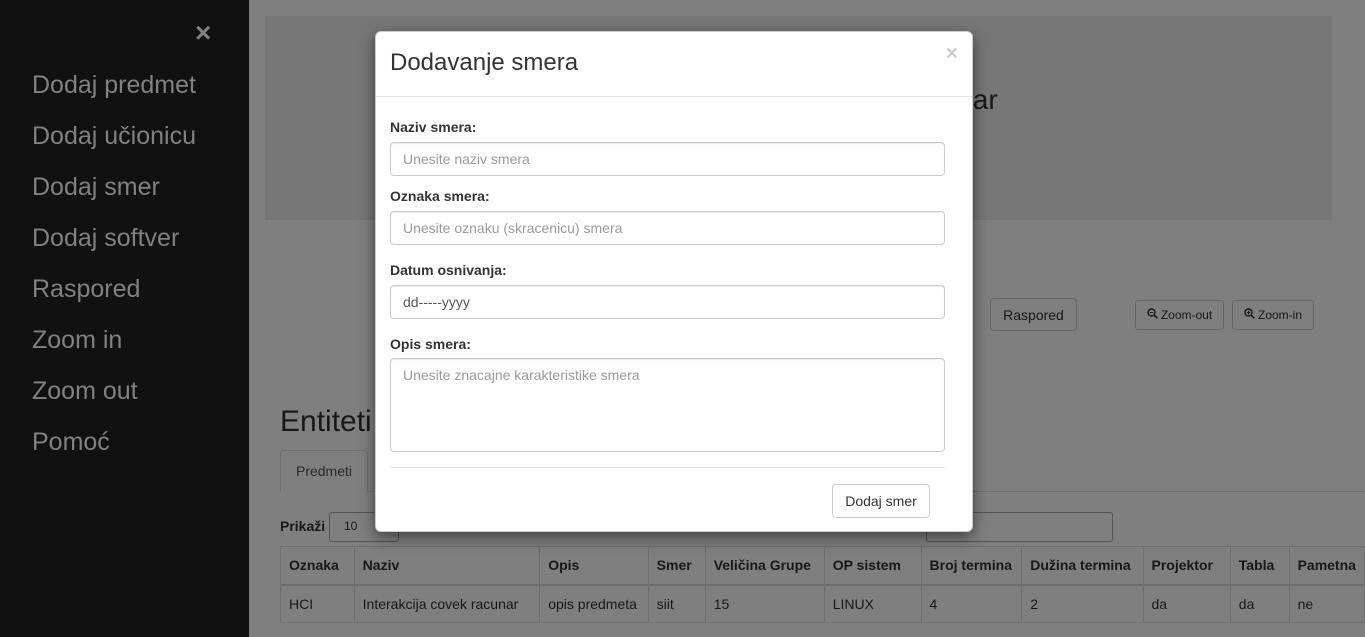 This screenshot has width=1365, height=637. Describe the element at coordinates (114, 85) in the screenshot. I see `sidenav-item-dodaj-predmet: Dodaj predmet` at that location.